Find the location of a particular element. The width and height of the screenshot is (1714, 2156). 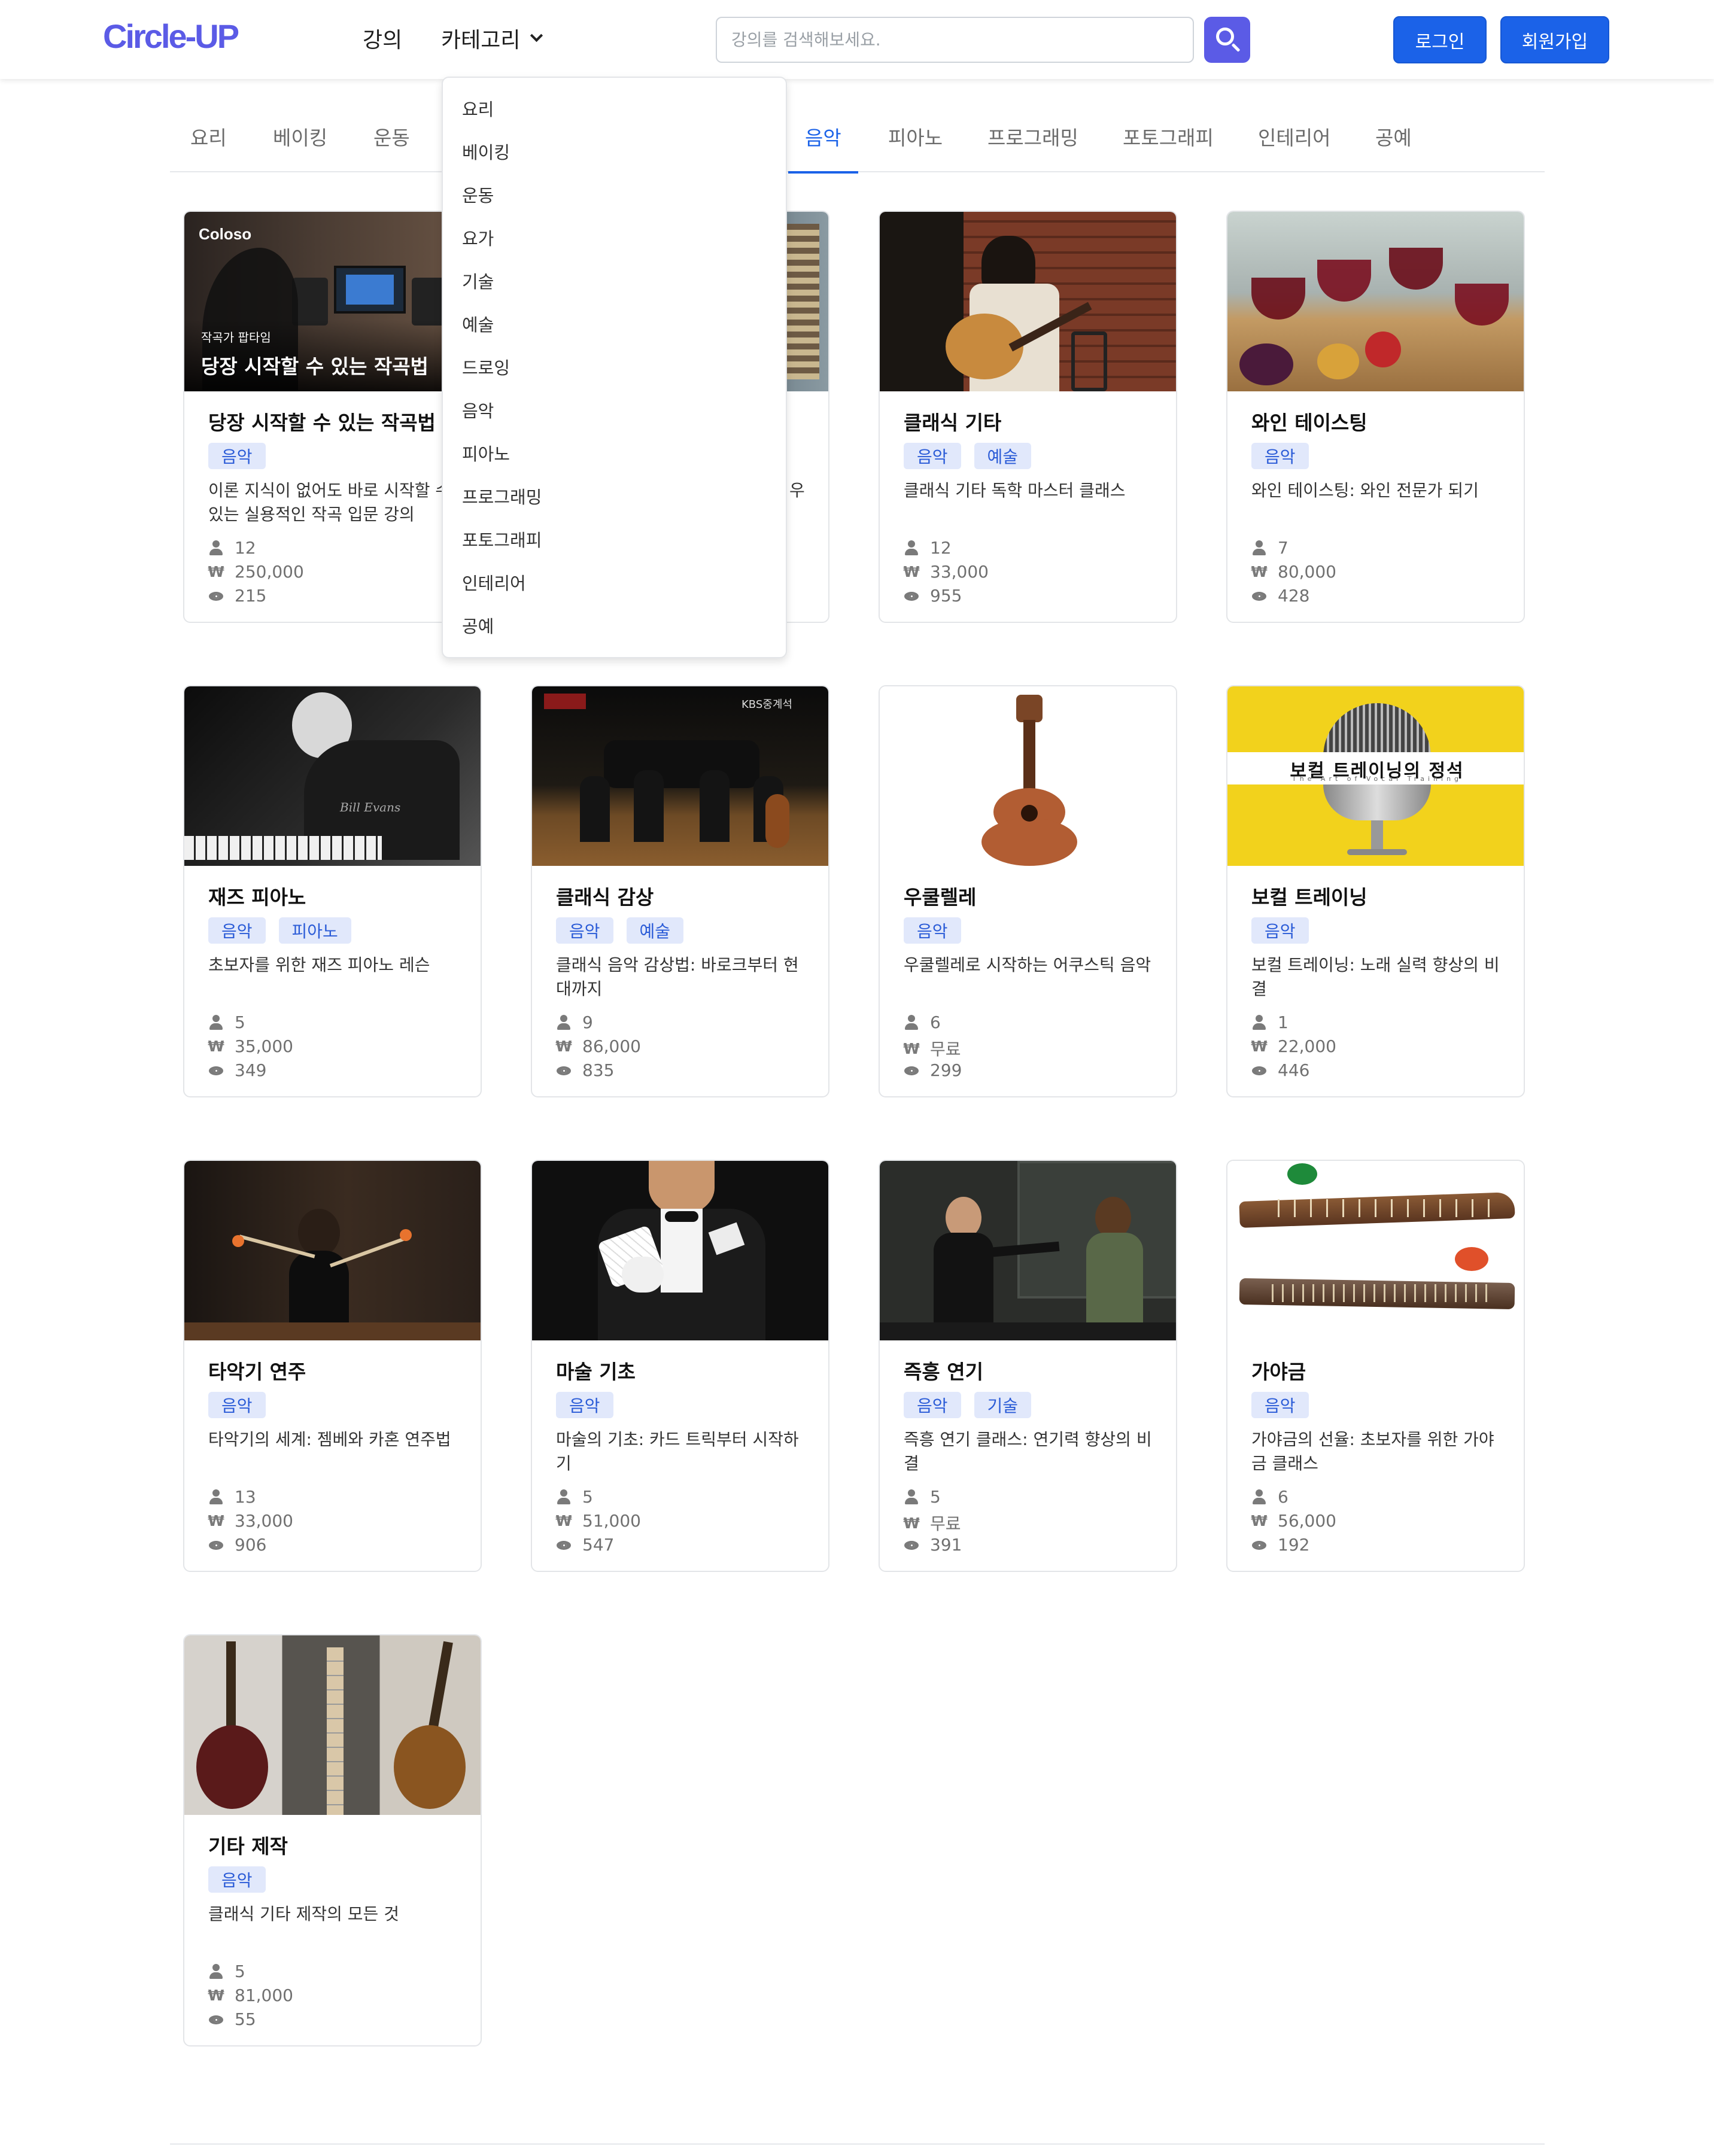

chevron-down-icon is located at coordinates (536, 35).